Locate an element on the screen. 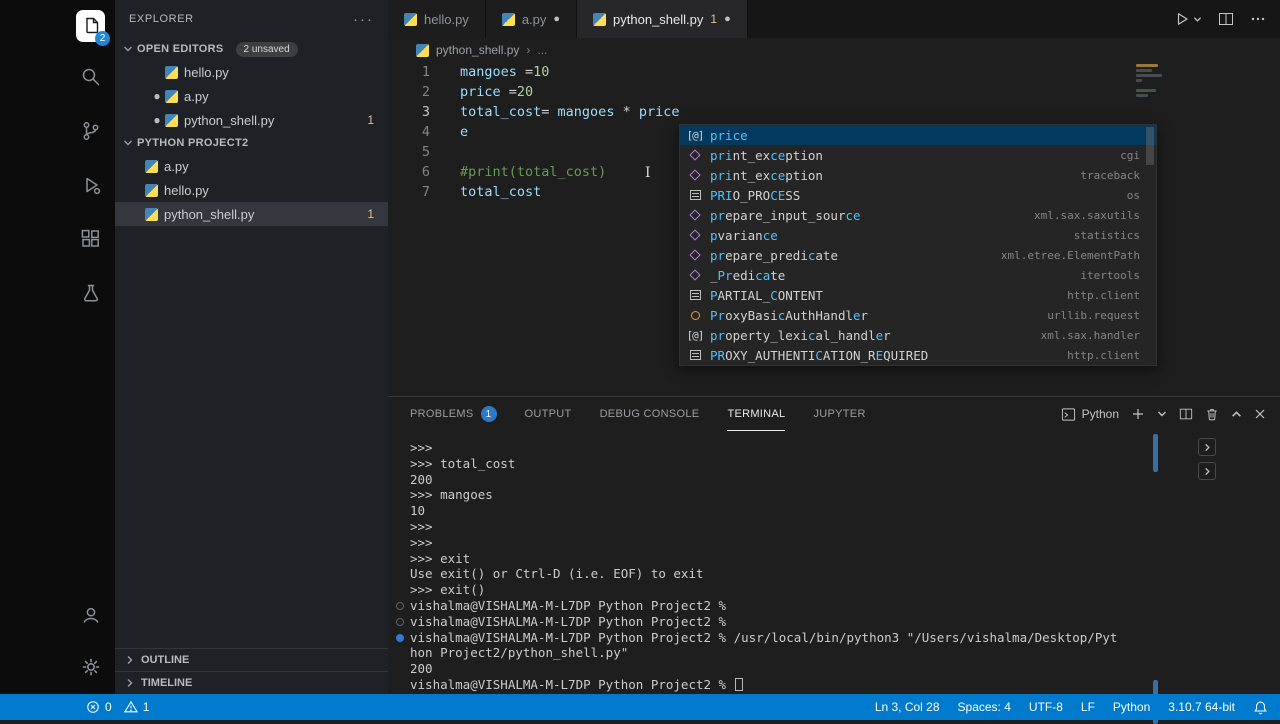 This screenshot has width=1280, height=724. suggestion-item: print_exceptioncgi is located at coordinates (918, 155).